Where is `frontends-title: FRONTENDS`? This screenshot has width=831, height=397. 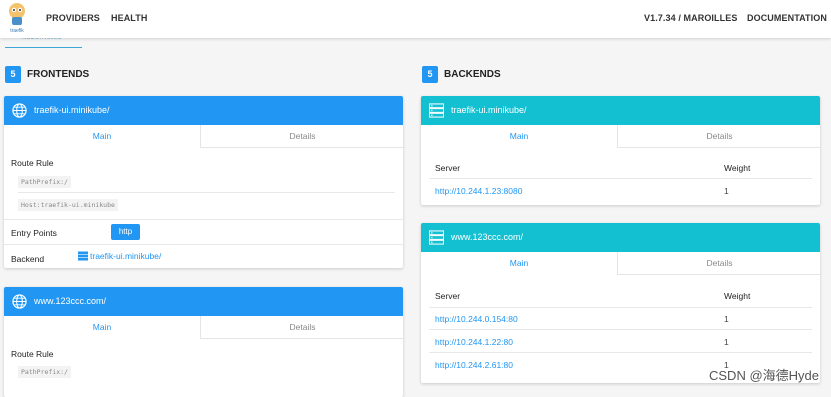 frontends-title: FRONTENDS is located at coordinates (58, 74).